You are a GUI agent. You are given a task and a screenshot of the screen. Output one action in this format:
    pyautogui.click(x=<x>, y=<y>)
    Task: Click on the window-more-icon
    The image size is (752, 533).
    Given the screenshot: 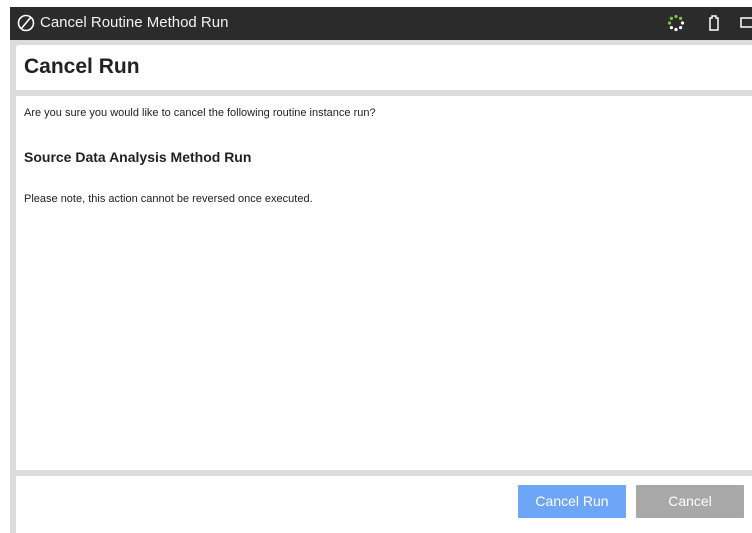 What is the action you would take?
    pyautogui.click(x=746, y=23)
    